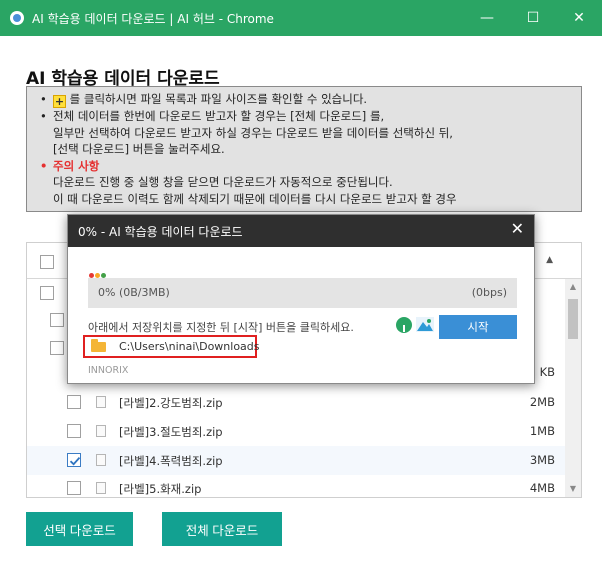  I want to click on maximize-button: ☐, so click(533, 18).